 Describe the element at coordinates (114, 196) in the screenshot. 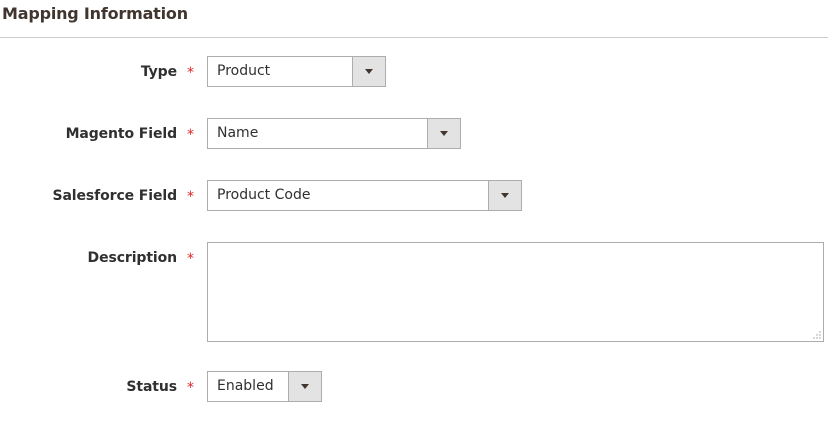

I see `salesforce-field-label: Salesforce Field` at that location.